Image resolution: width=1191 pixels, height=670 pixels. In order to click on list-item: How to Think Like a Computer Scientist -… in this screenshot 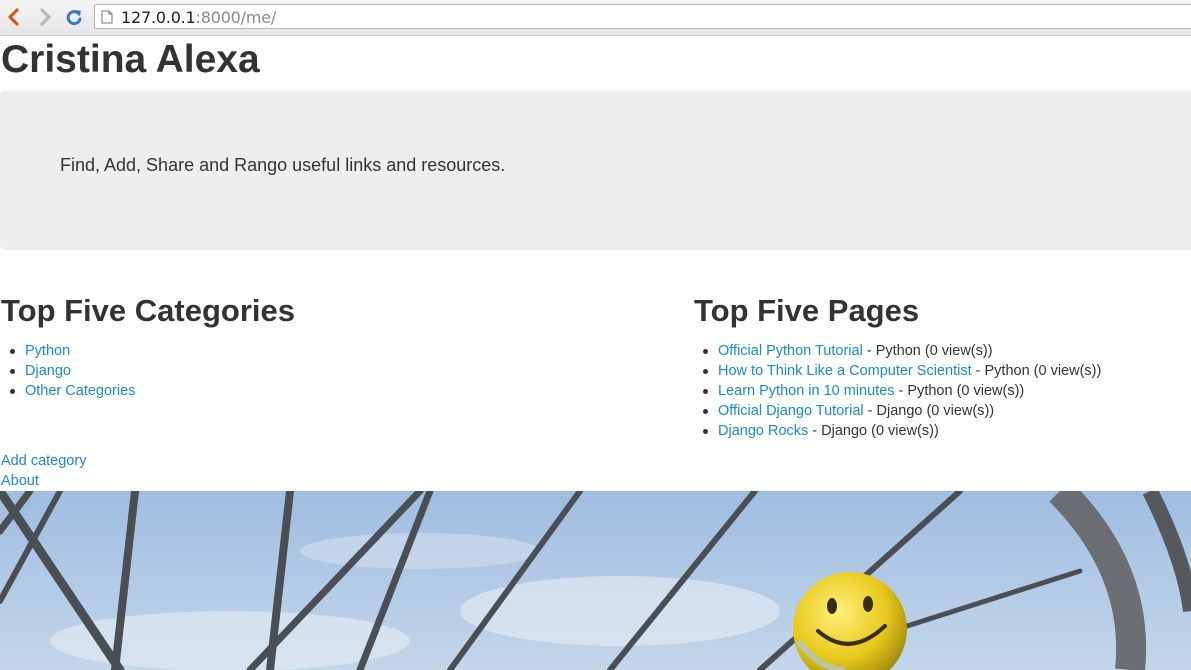, I will do `click(897, 371)`.